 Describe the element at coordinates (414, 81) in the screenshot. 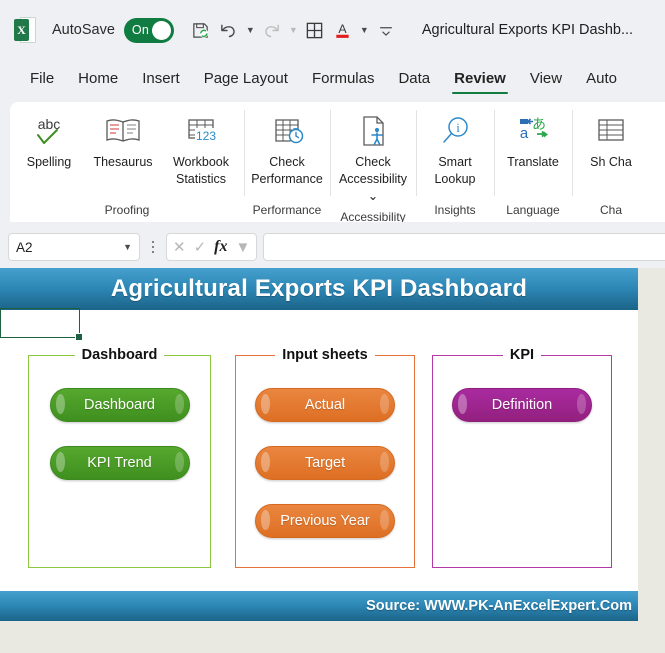

I see `tab-data: Data` at that location.